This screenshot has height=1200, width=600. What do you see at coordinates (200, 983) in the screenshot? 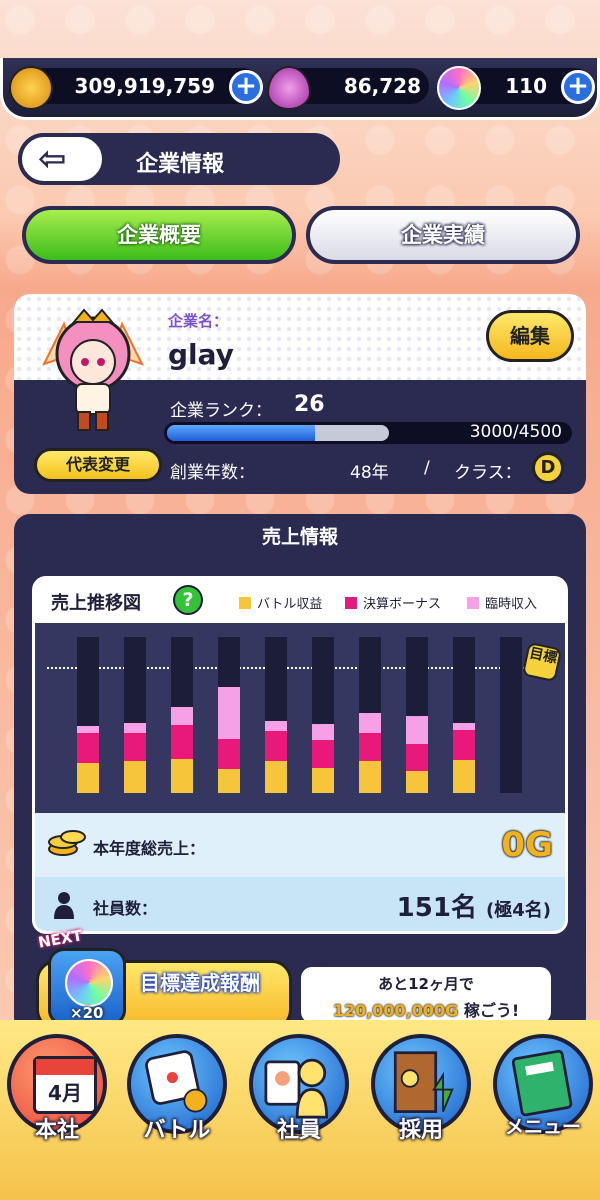
I see `reward-title: 目標達成報酬` at bounding box center [200, 983].